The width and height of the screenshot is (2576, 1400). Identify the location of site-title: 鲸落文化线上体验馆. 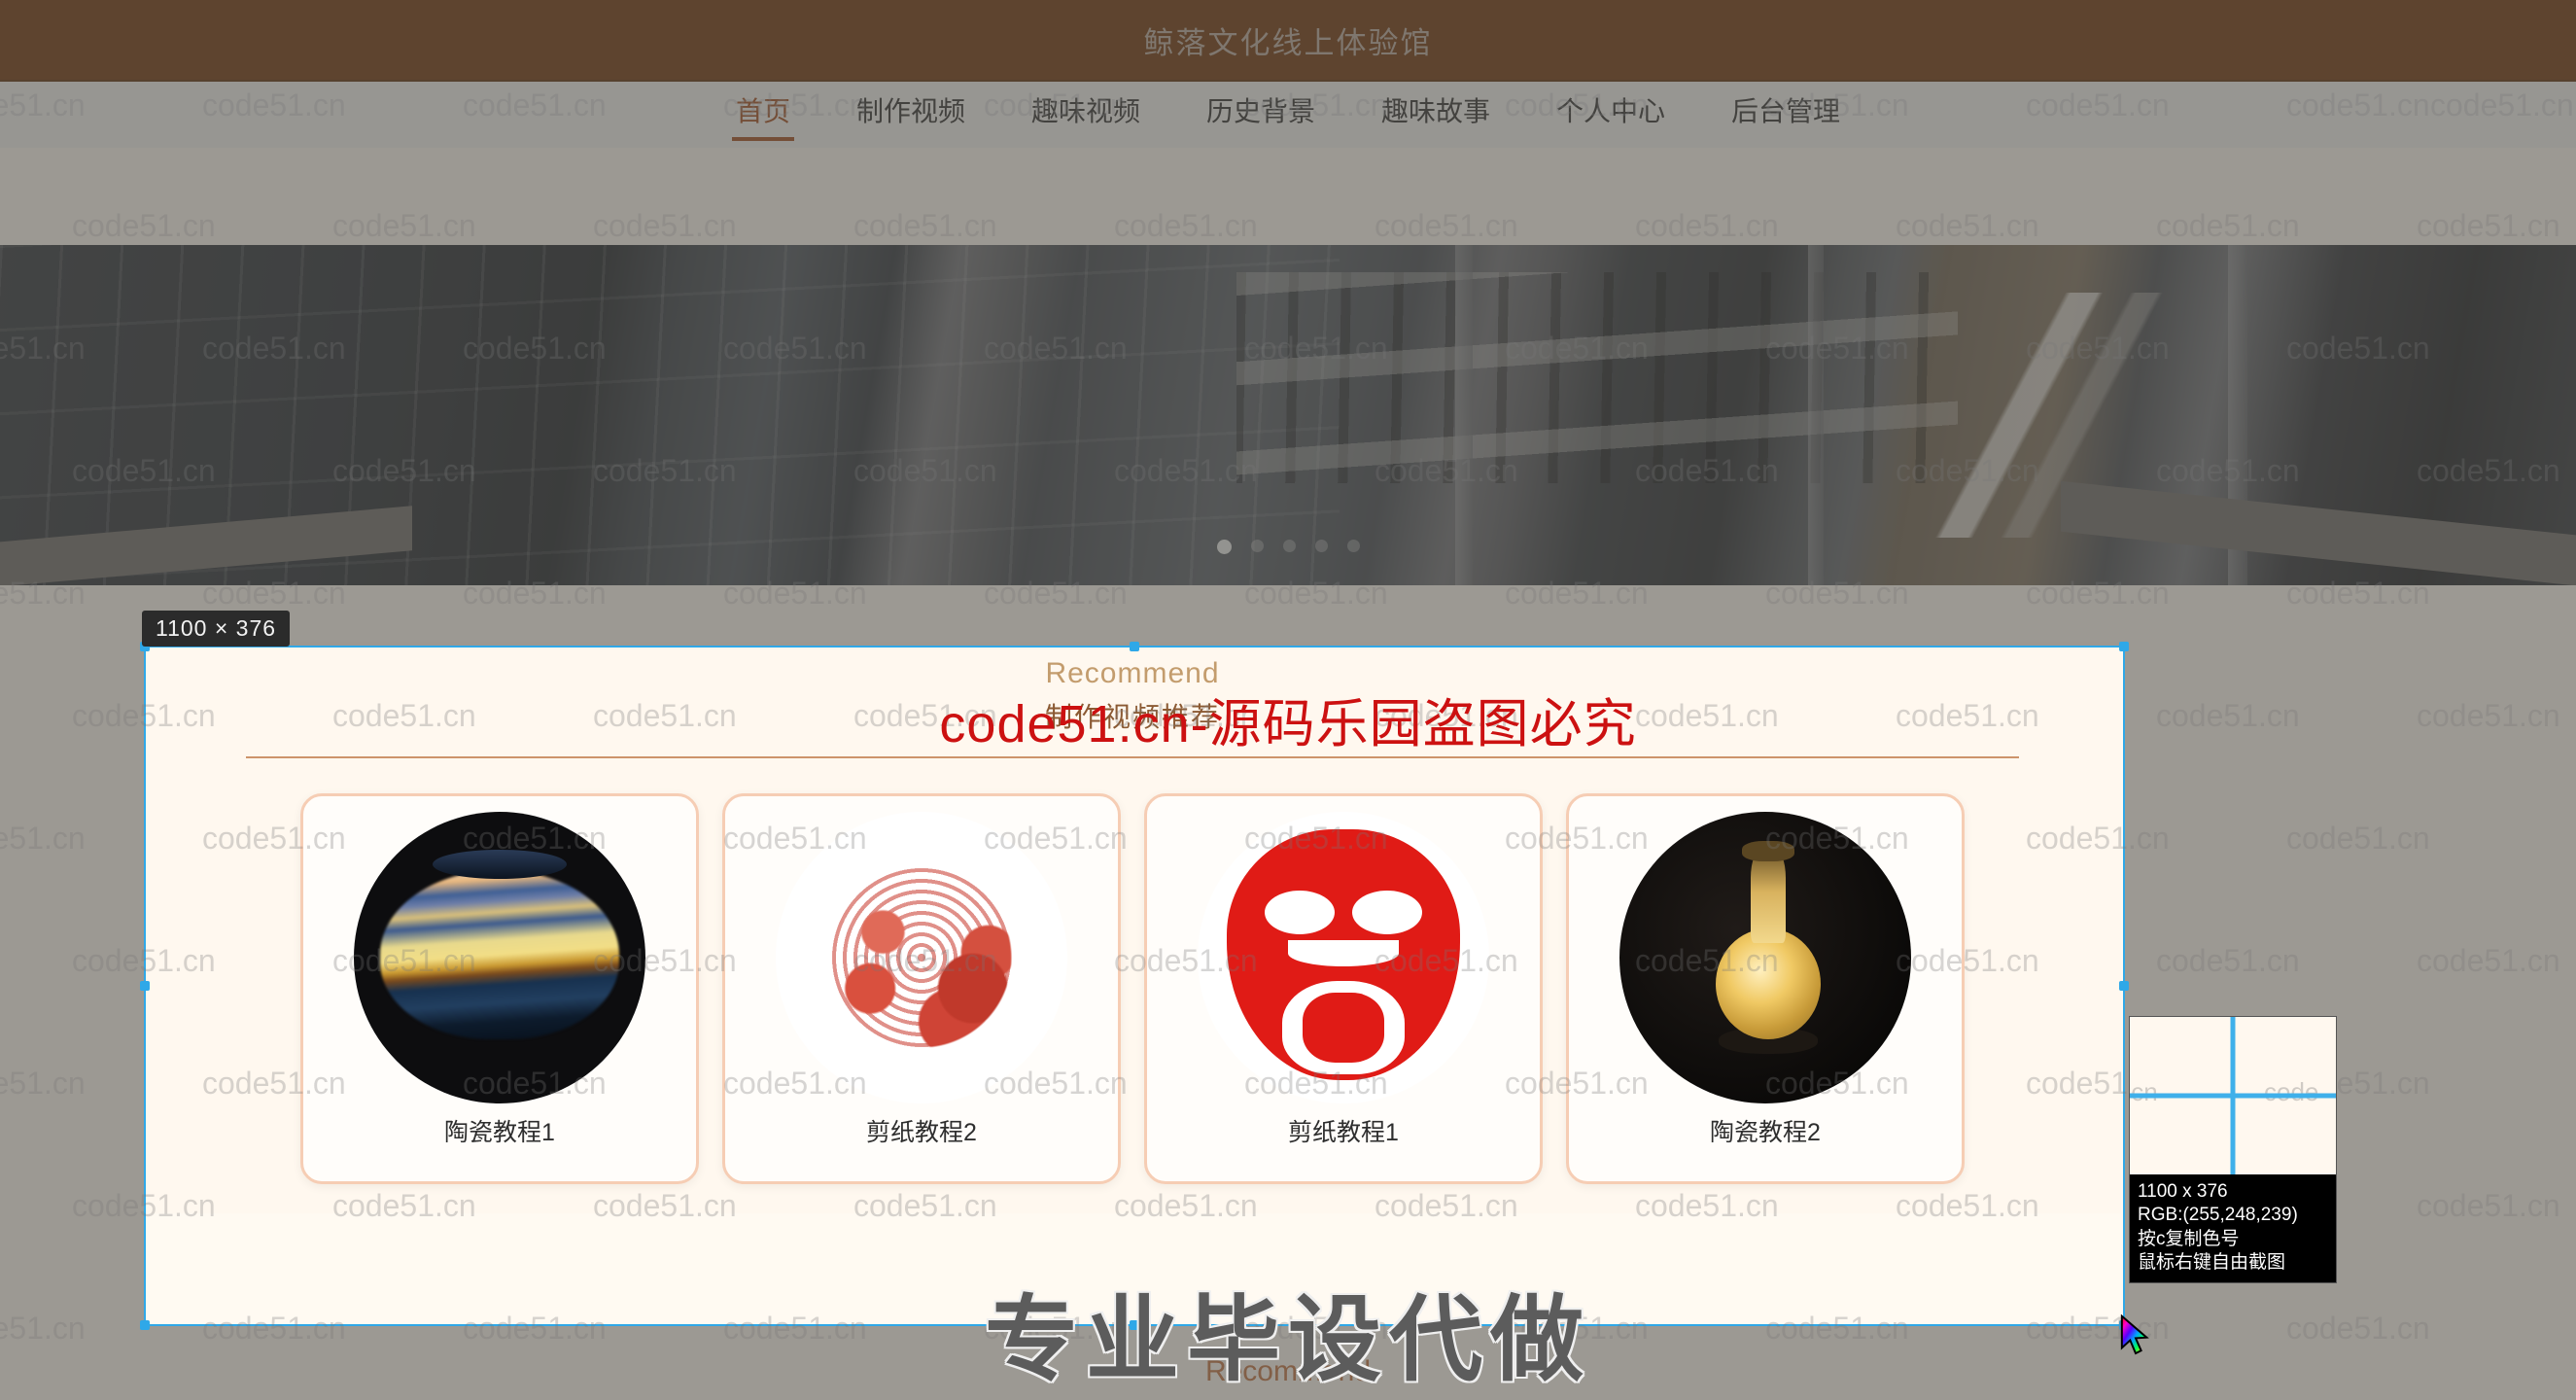
(1288, 42).